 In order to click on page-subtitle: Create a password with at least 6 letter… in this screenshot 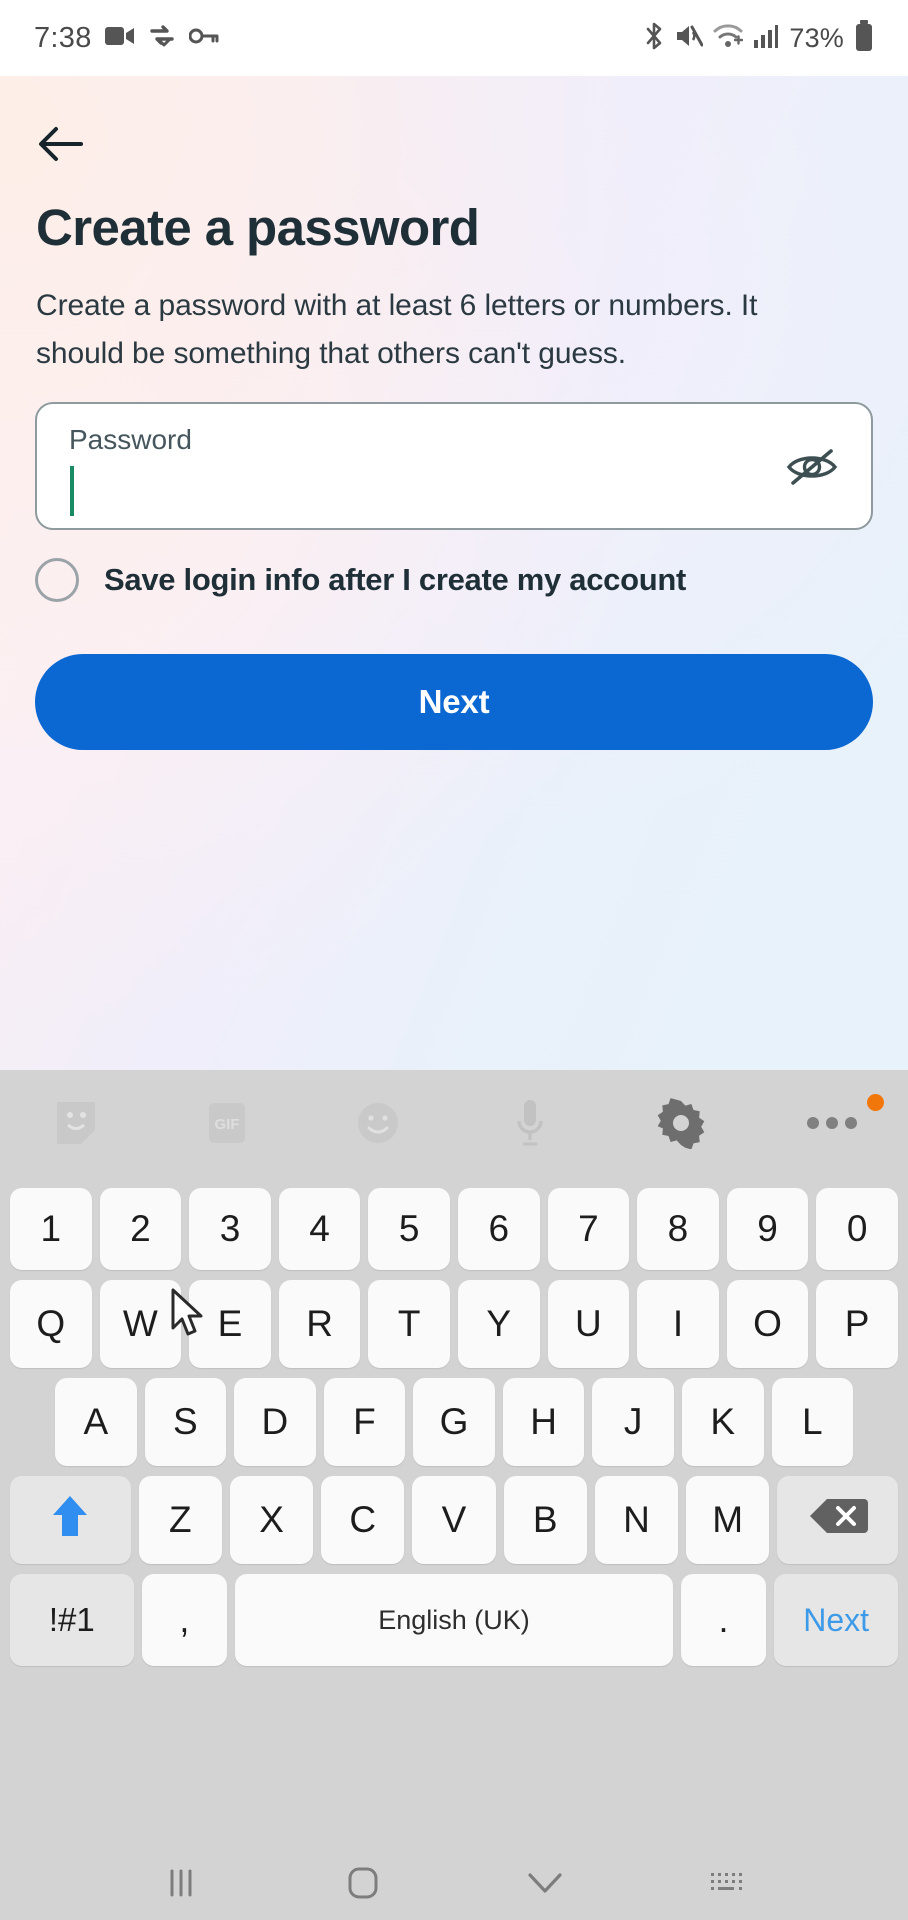, I will do `click(397, 329)`.